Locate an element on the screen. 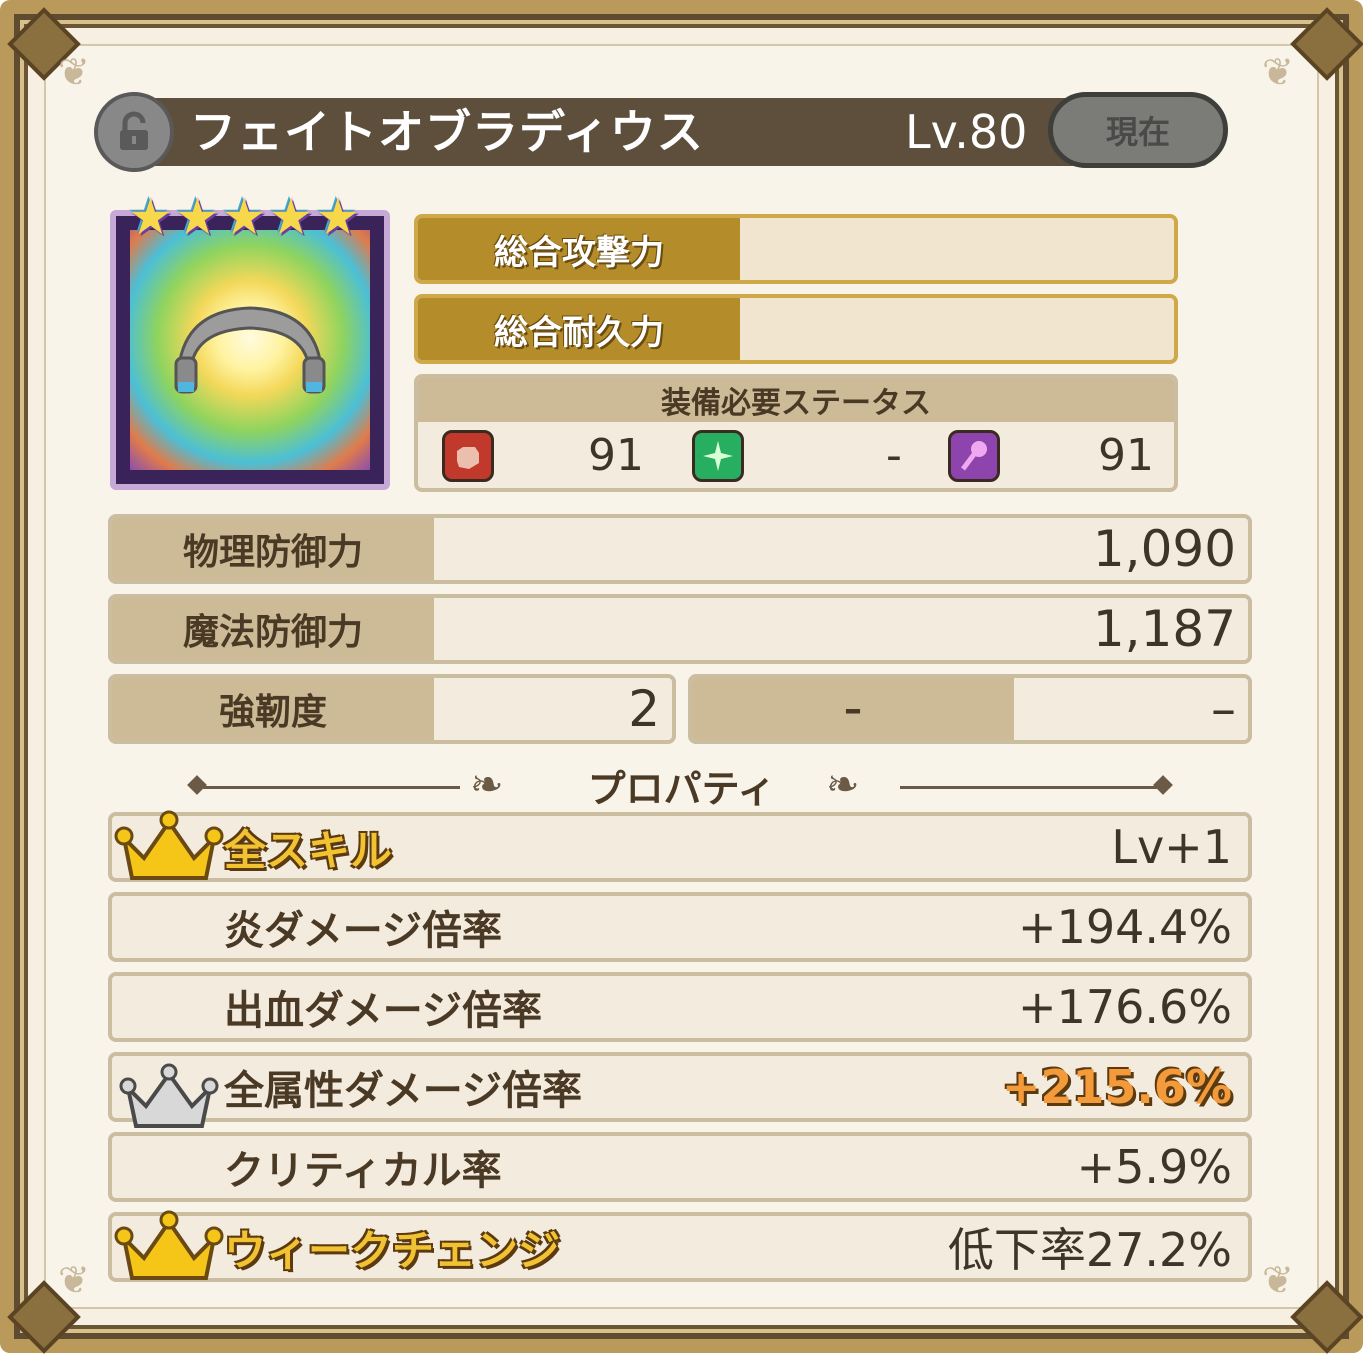 This screenshot has width=1363, height=1354. property-label: ウィークチェンジ is located at coordinates (392, 1250).